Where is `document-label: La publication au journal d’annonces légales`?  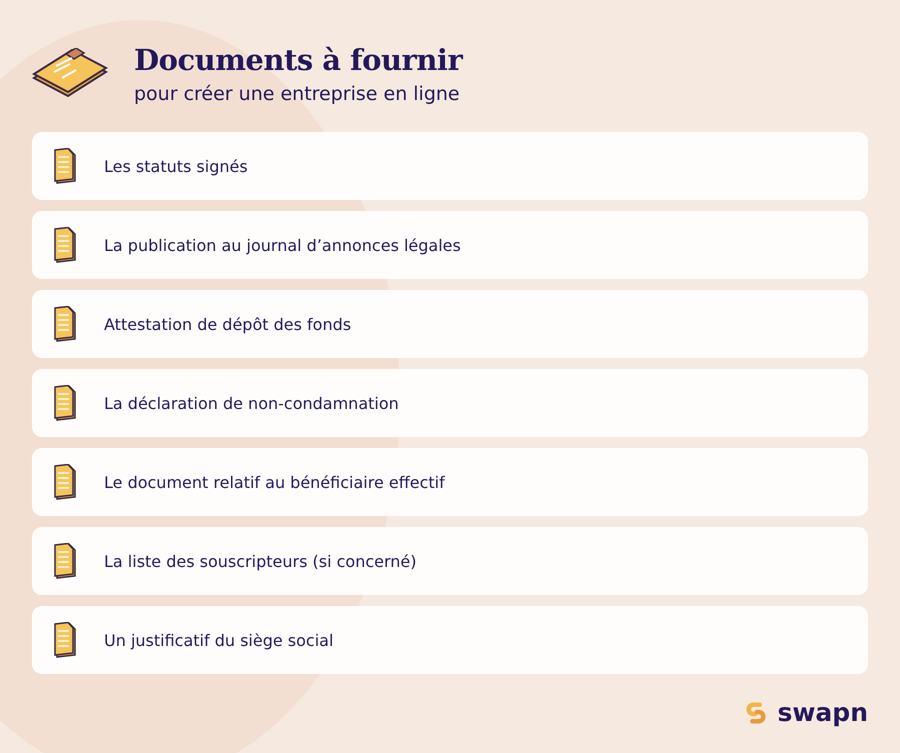 document-label: La publication au journal d’annonces légales is located at coordinates (282, 245).